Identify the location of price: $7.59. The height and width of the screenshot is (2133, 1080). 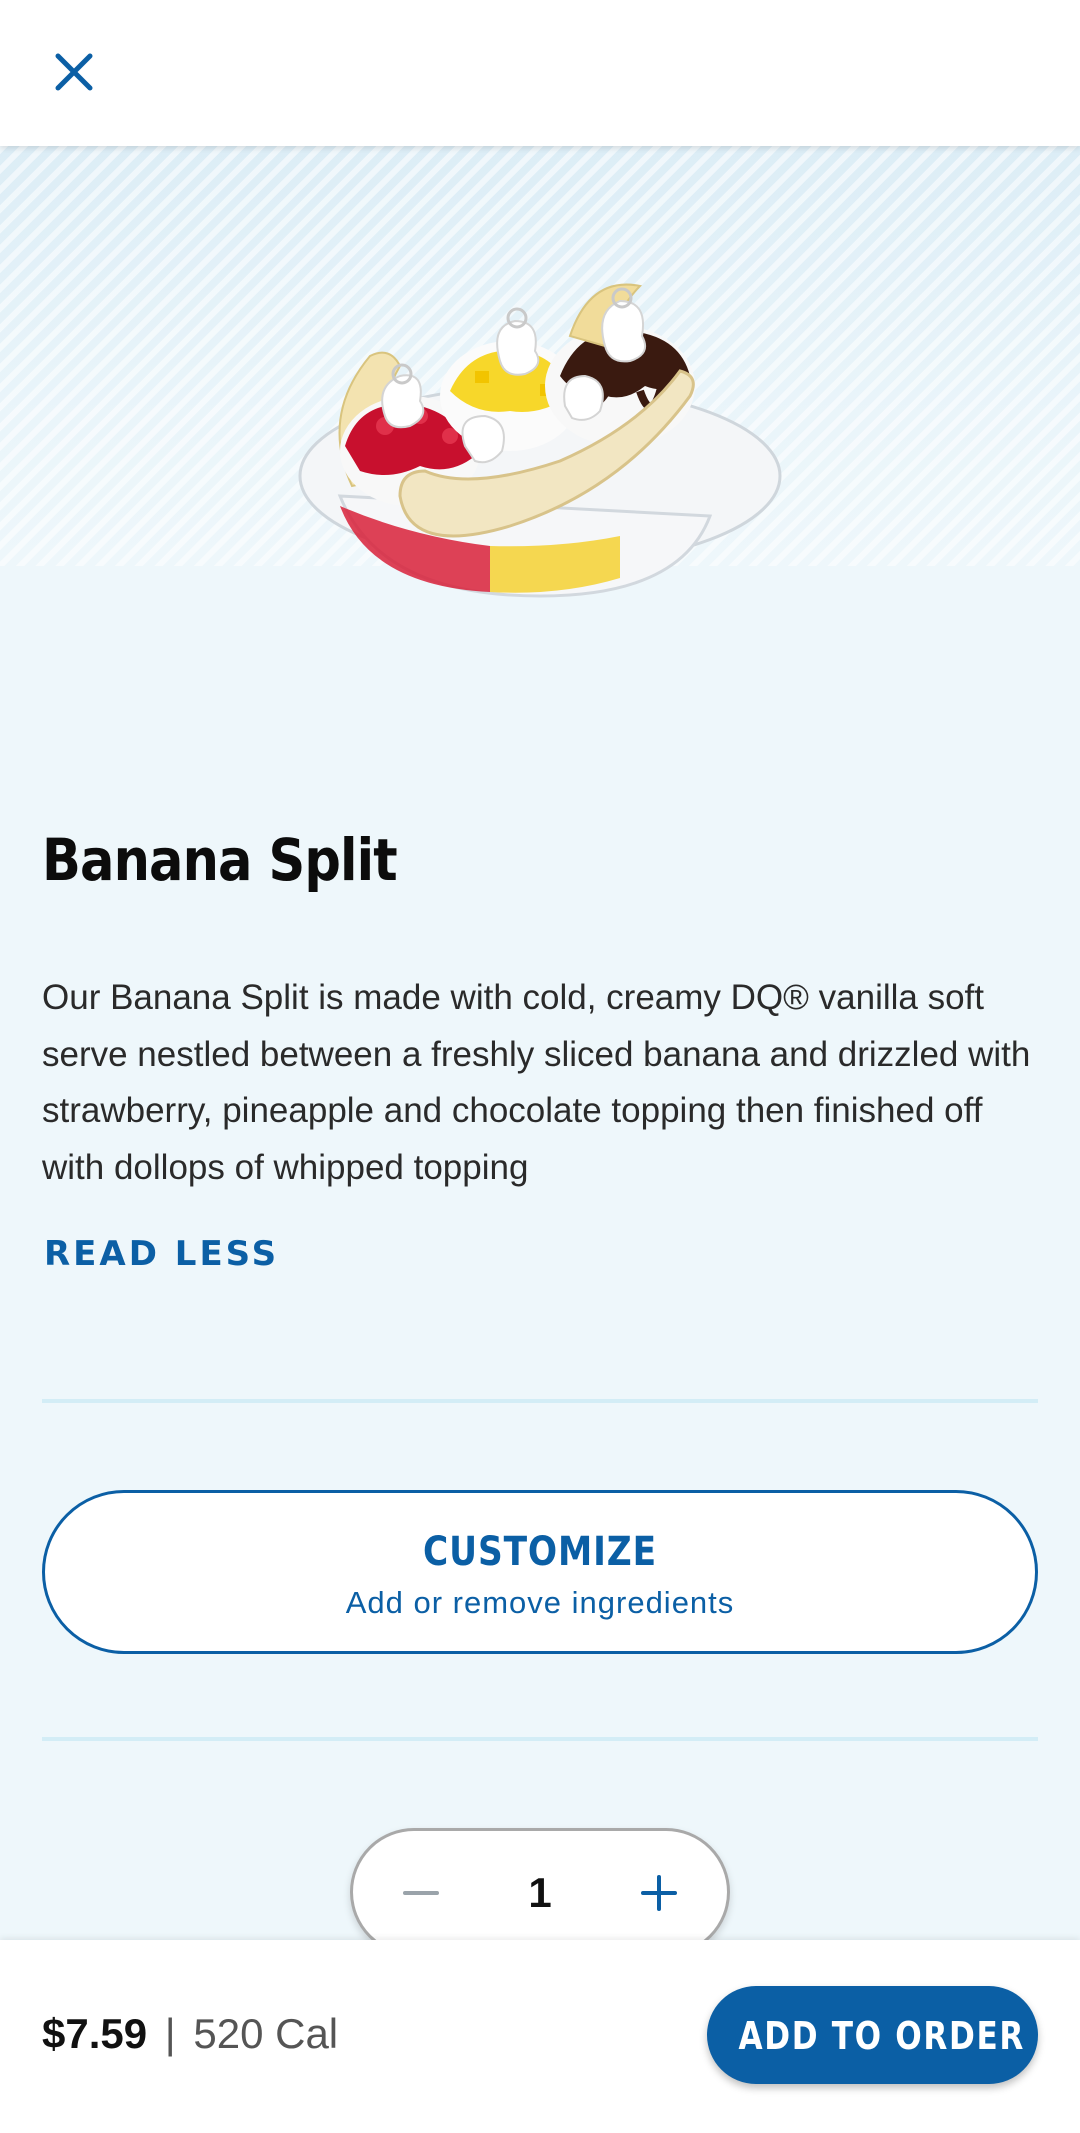
(95, 2033).